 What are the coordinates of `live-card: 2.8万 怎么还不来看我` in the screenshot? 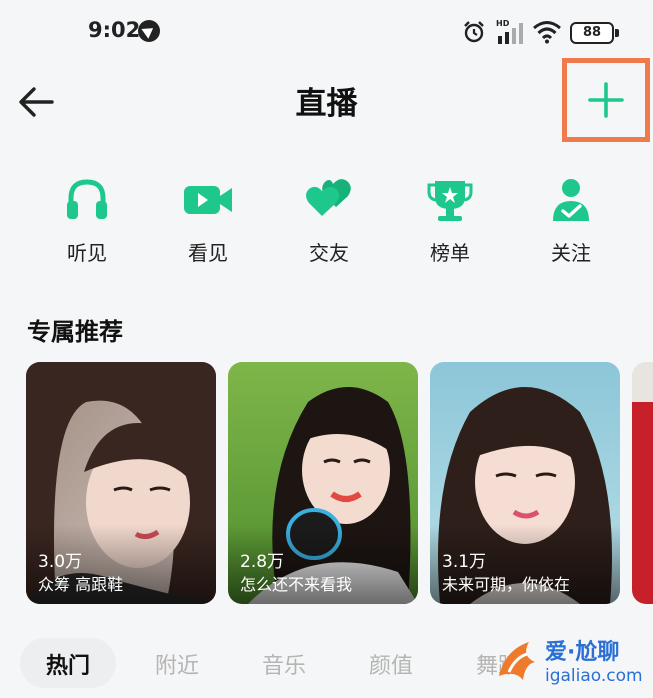 It's located at (323, 483).